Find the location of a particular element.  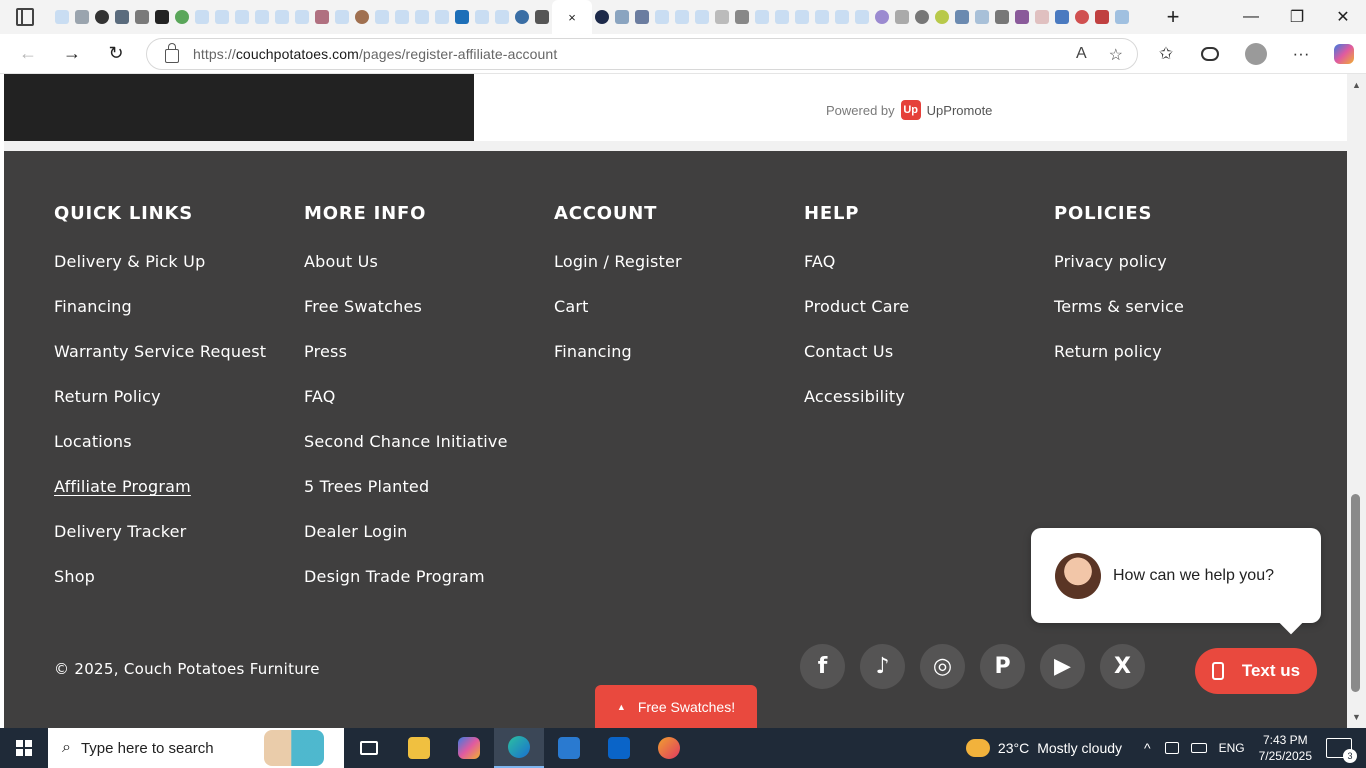

youtube-icon: ▶ is located at coordinates (1062, 666).